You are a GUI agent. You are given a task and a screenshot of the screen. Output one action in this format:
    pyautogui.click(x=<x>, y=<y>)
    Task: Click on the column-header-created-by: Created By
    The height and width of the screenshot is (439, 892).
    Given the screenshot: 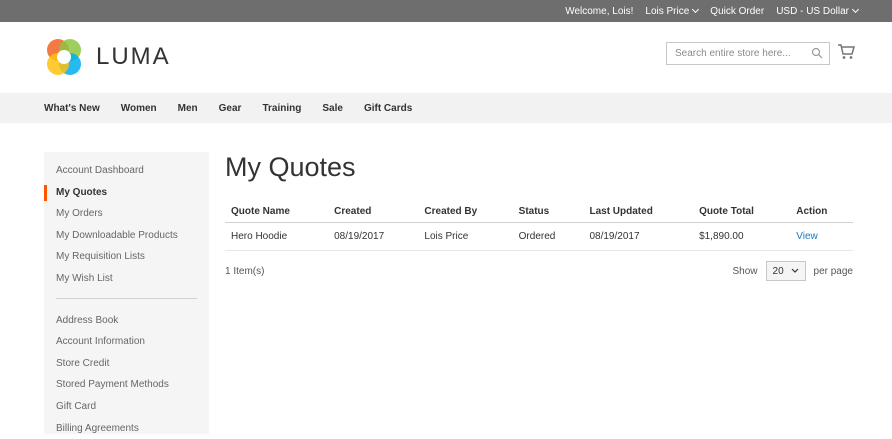 What is the action you would take?
    pyautogui.click(x=465, y=211)
    